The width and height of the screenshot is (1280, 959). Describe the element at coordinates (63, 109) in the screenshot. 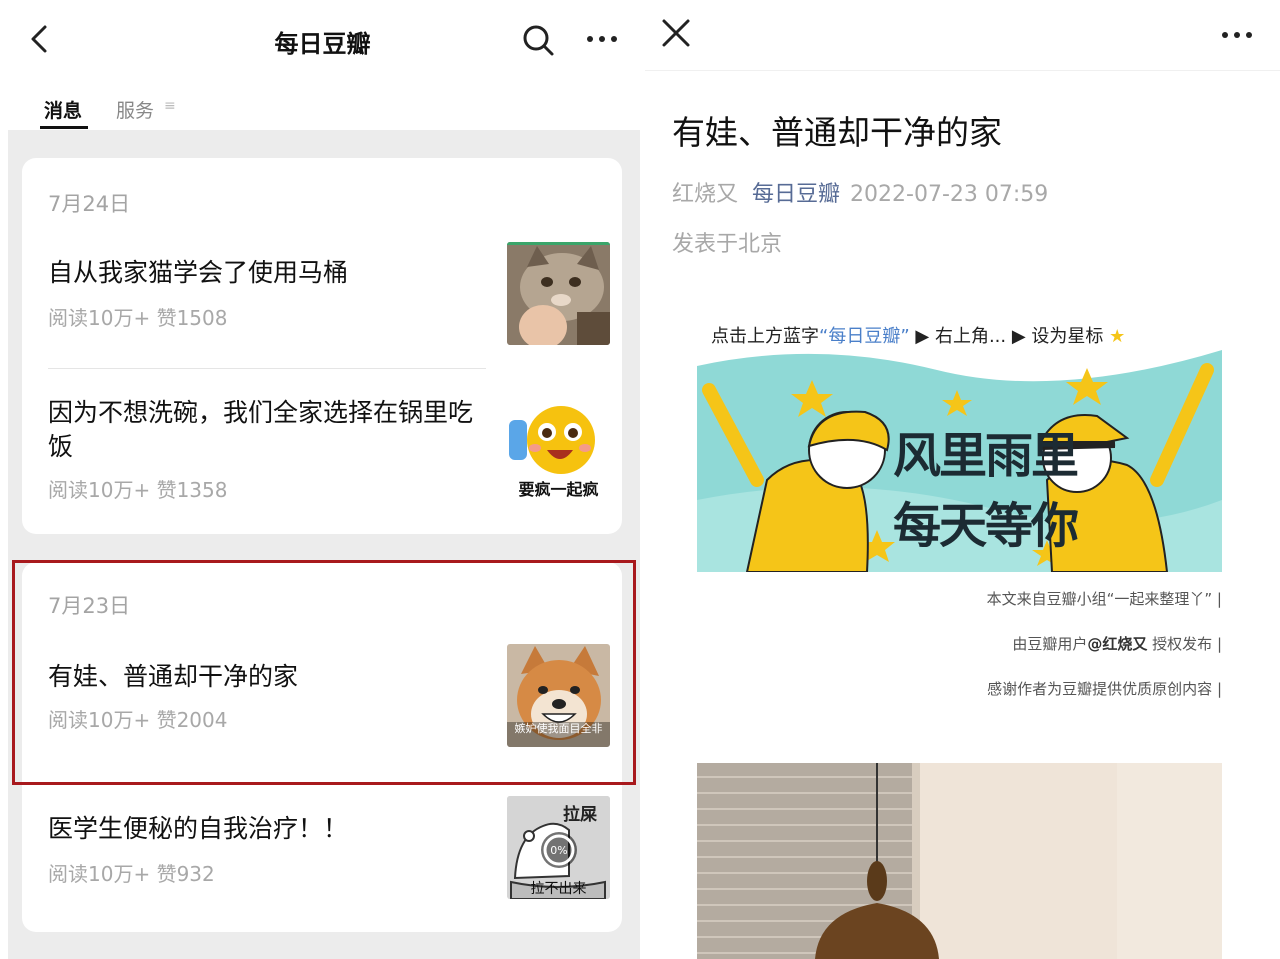

I see `tab-messages: 消息` at that location.